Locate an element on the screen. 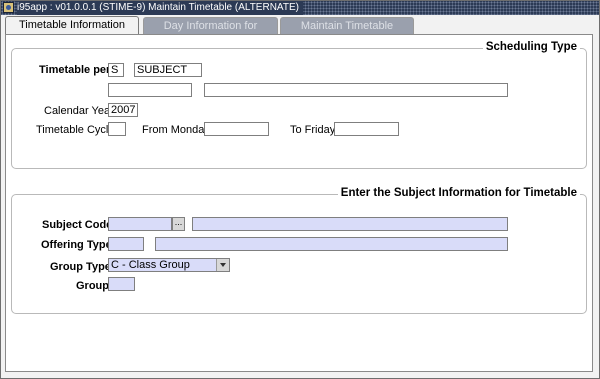 The height and width of the screenshot is (379, 600). to-friday-field is located at coordinates (366, 129).